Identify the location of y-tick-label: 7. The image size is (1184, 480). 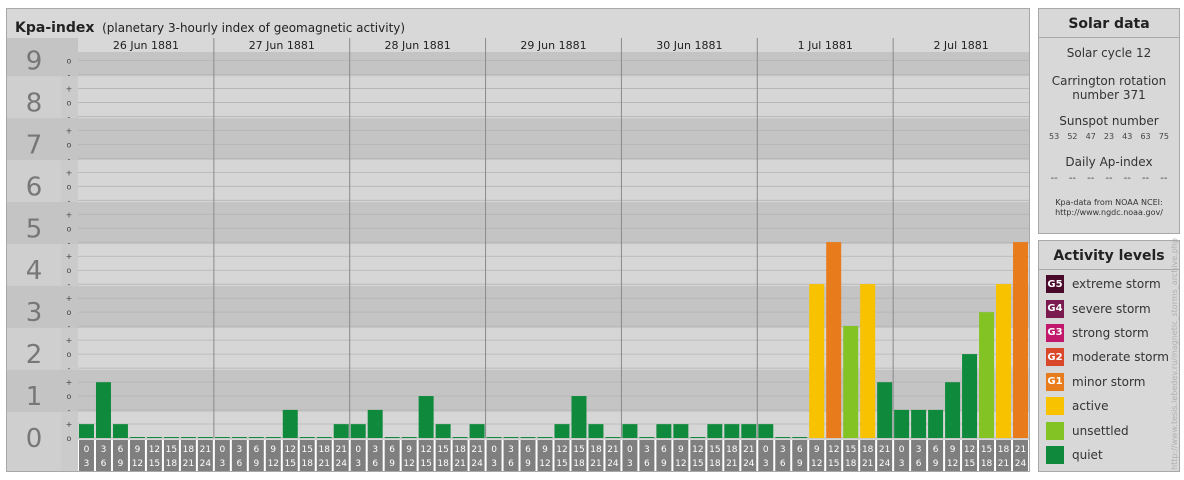
(34, 145).